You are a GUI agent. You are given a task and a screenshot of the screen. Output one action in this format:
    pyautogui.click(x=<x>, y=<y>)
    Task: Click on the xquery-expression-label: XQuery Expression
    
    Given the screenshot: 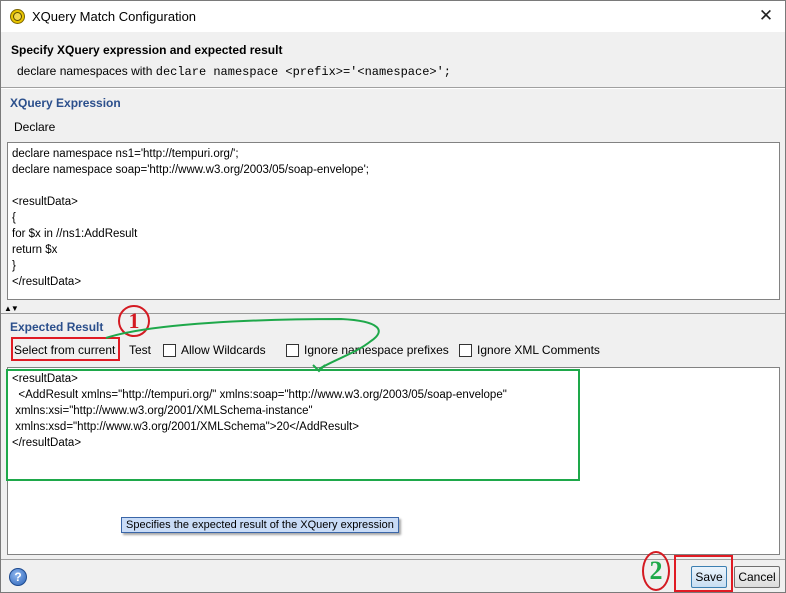 What is the action you would take?
    pyautogui.click(x=65, y=103)
    